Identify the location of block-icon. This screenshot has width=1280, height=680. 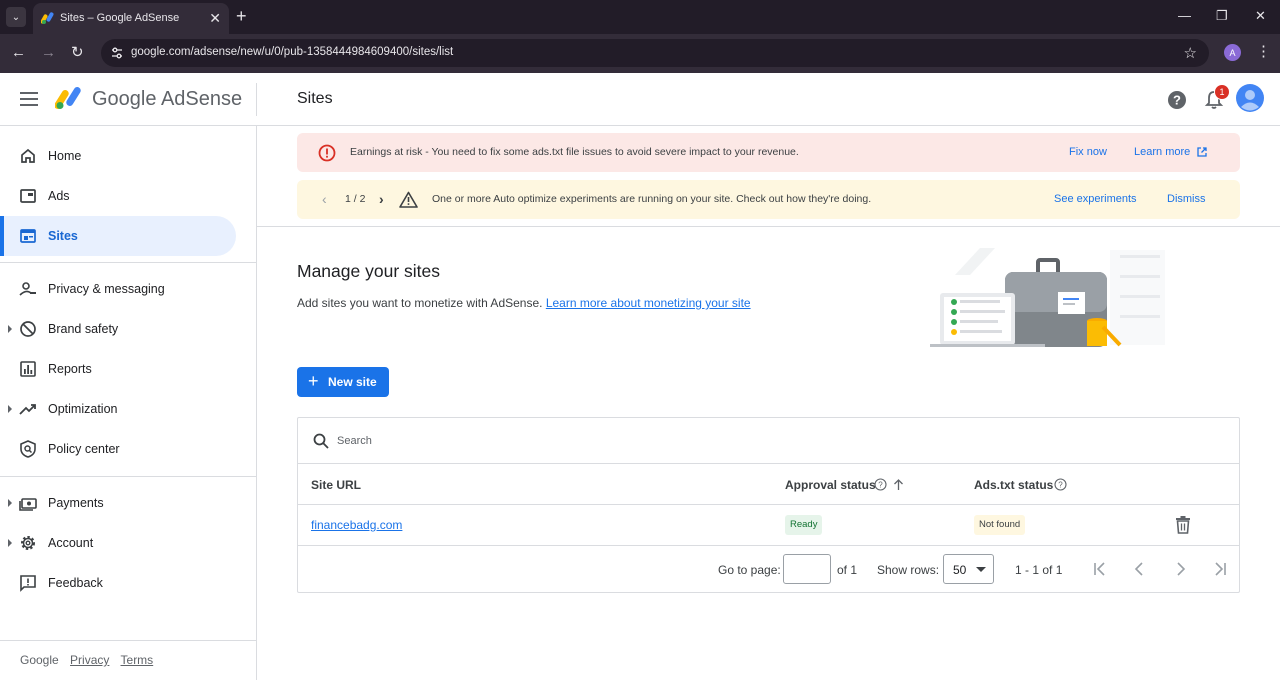
(28, 329).